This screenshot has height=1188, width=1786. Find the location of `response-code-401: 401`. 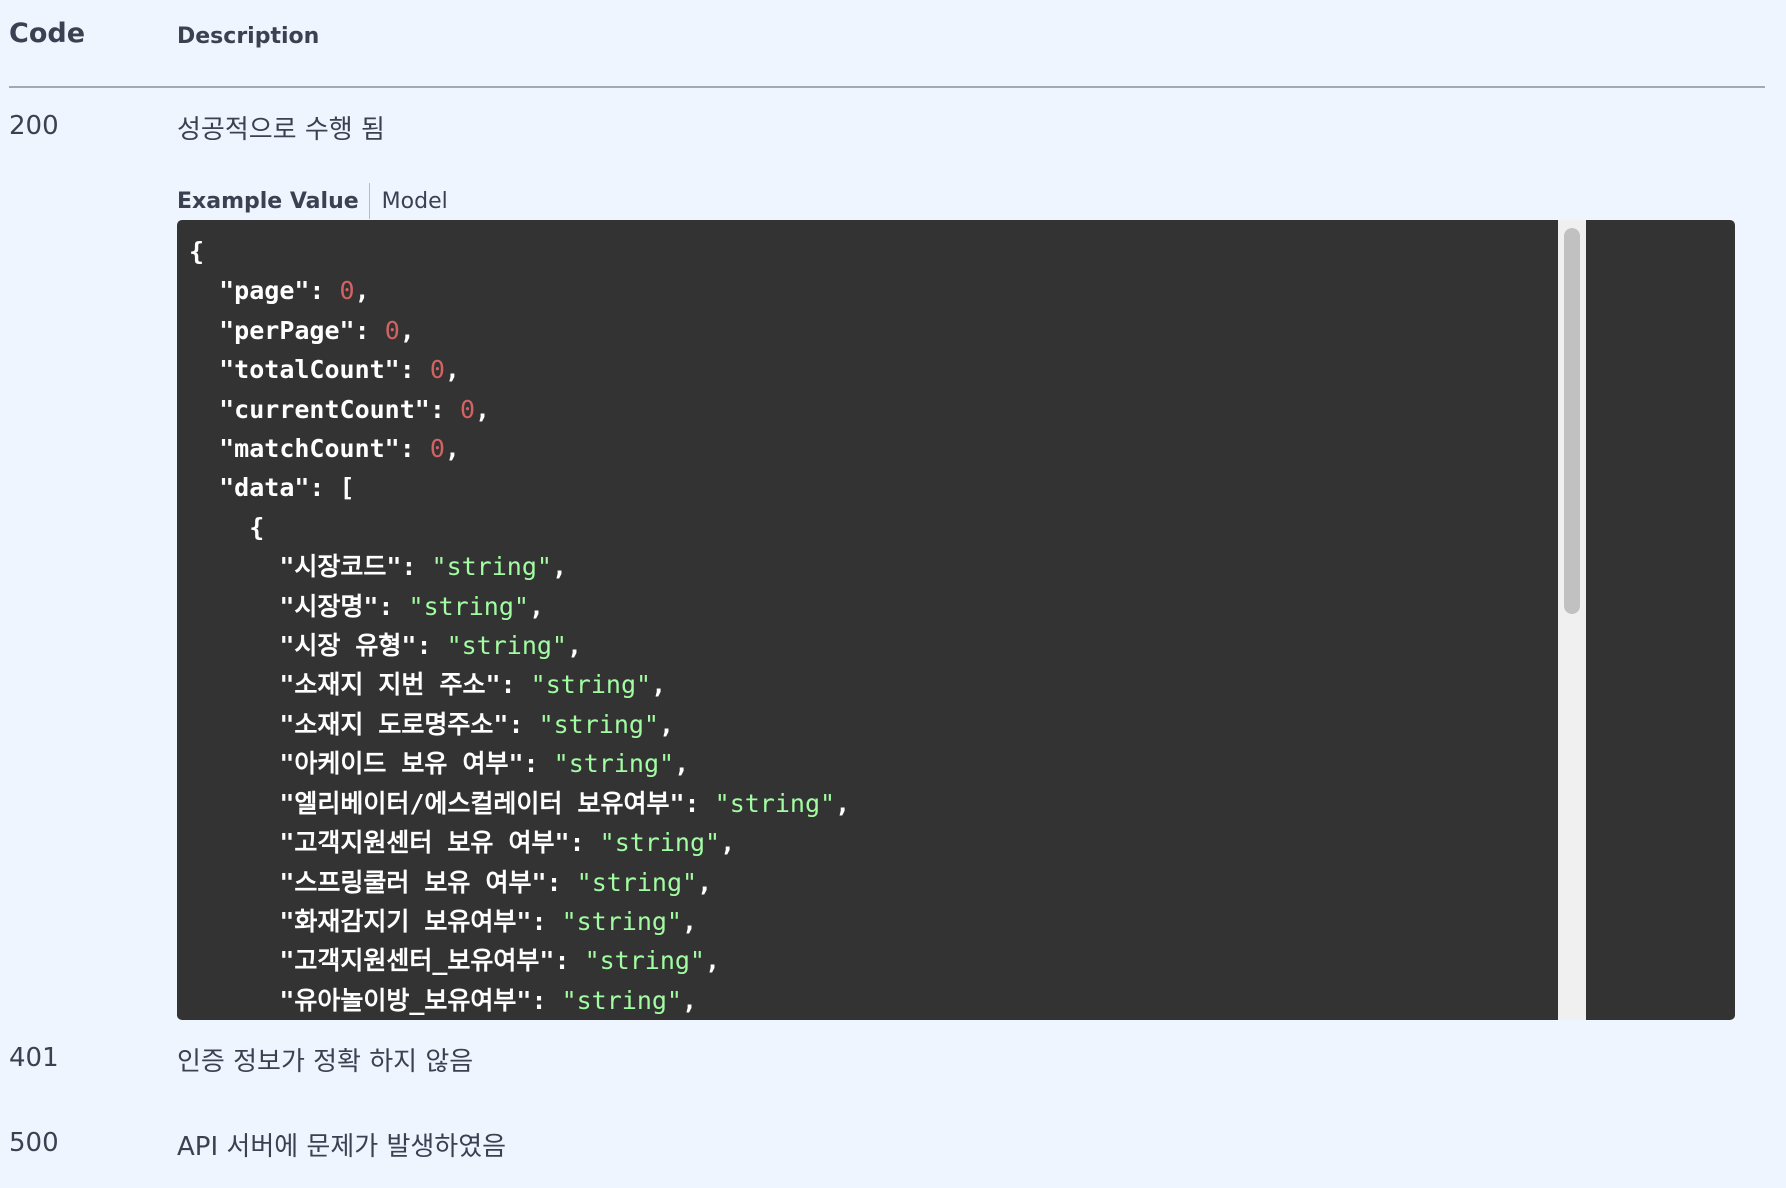

response-code-401: 401 is located at coordinates (34, 1058).